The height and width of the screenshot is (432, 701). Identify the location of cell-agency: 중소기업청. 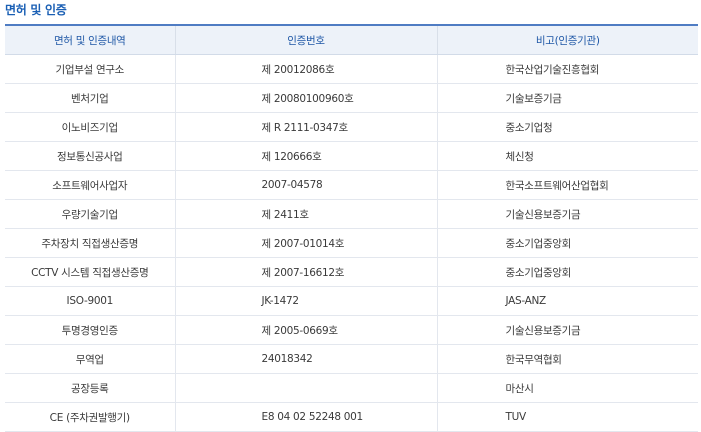
(567, 127).